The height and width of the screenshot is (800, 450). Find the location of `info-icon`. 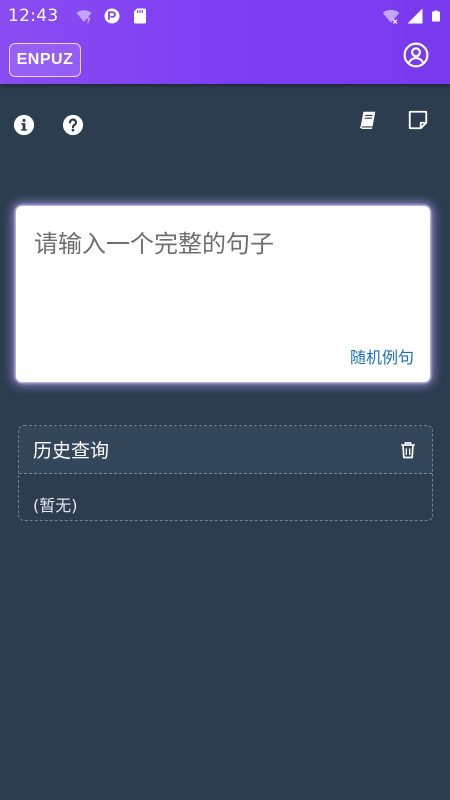

info-icon is located at coordinates (24, 125).